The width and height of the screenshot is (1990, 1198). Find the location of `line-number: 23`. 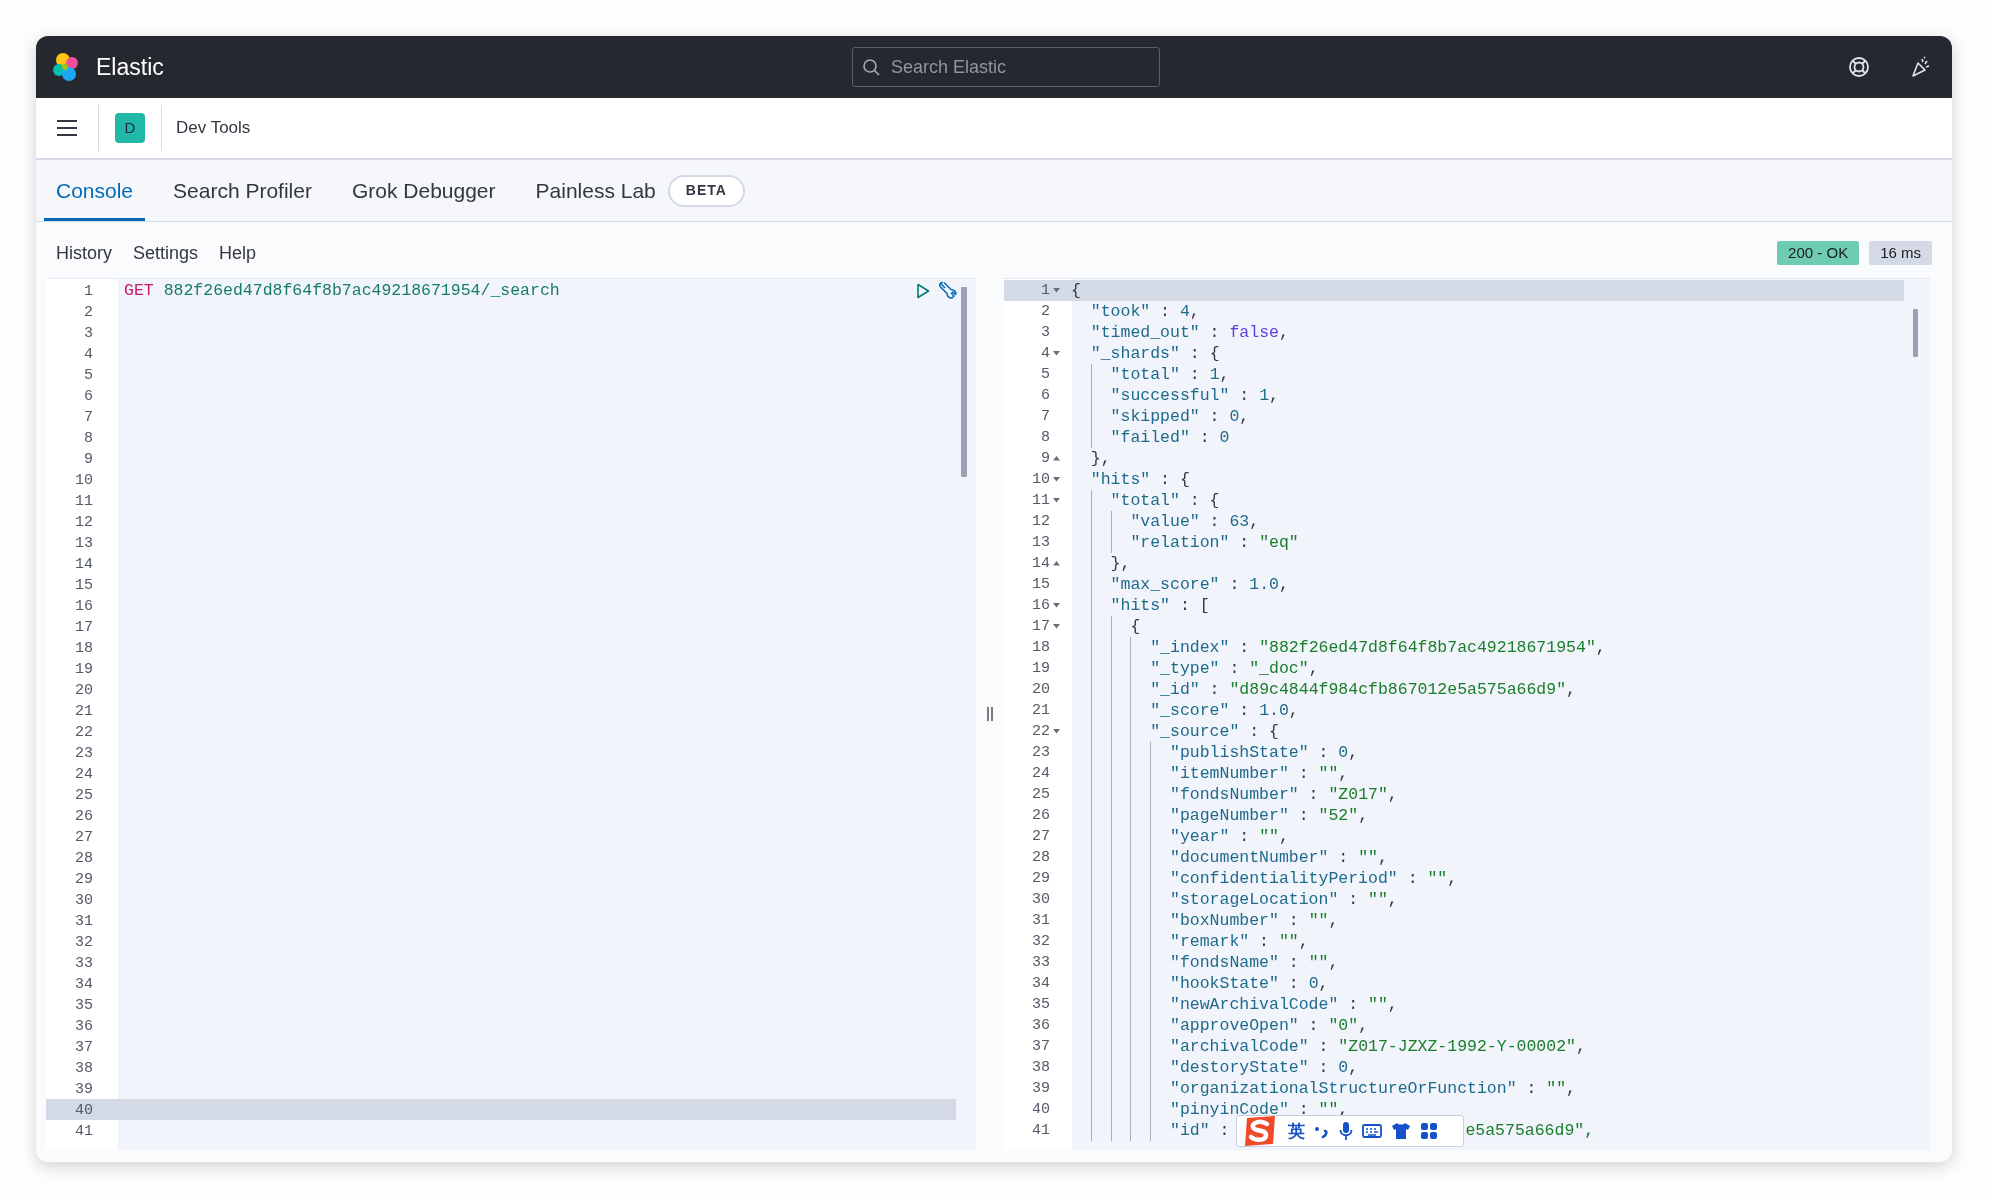

line-number: 23 is located at coordinates (84, 753).